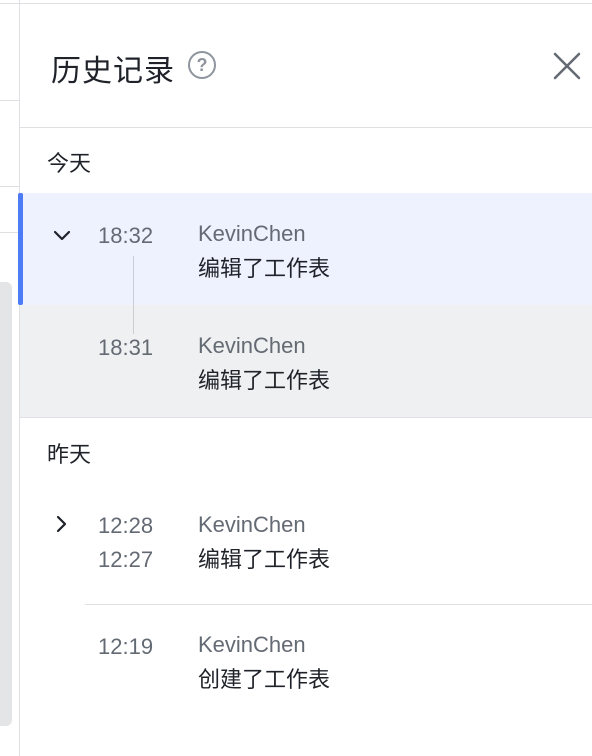 Image resolution: width=592 pixels, height=756 pixels. I want to click on chevron-right-icon, so click(62, 524).